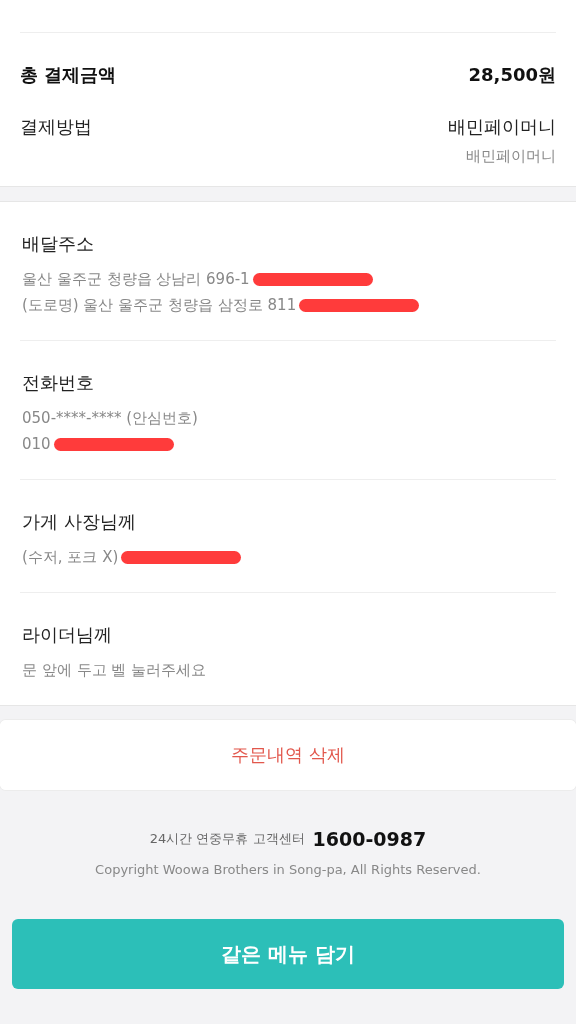 The image size is (576, 1024). I want to click on total-label: 총 결제금액, so click(68, 75).